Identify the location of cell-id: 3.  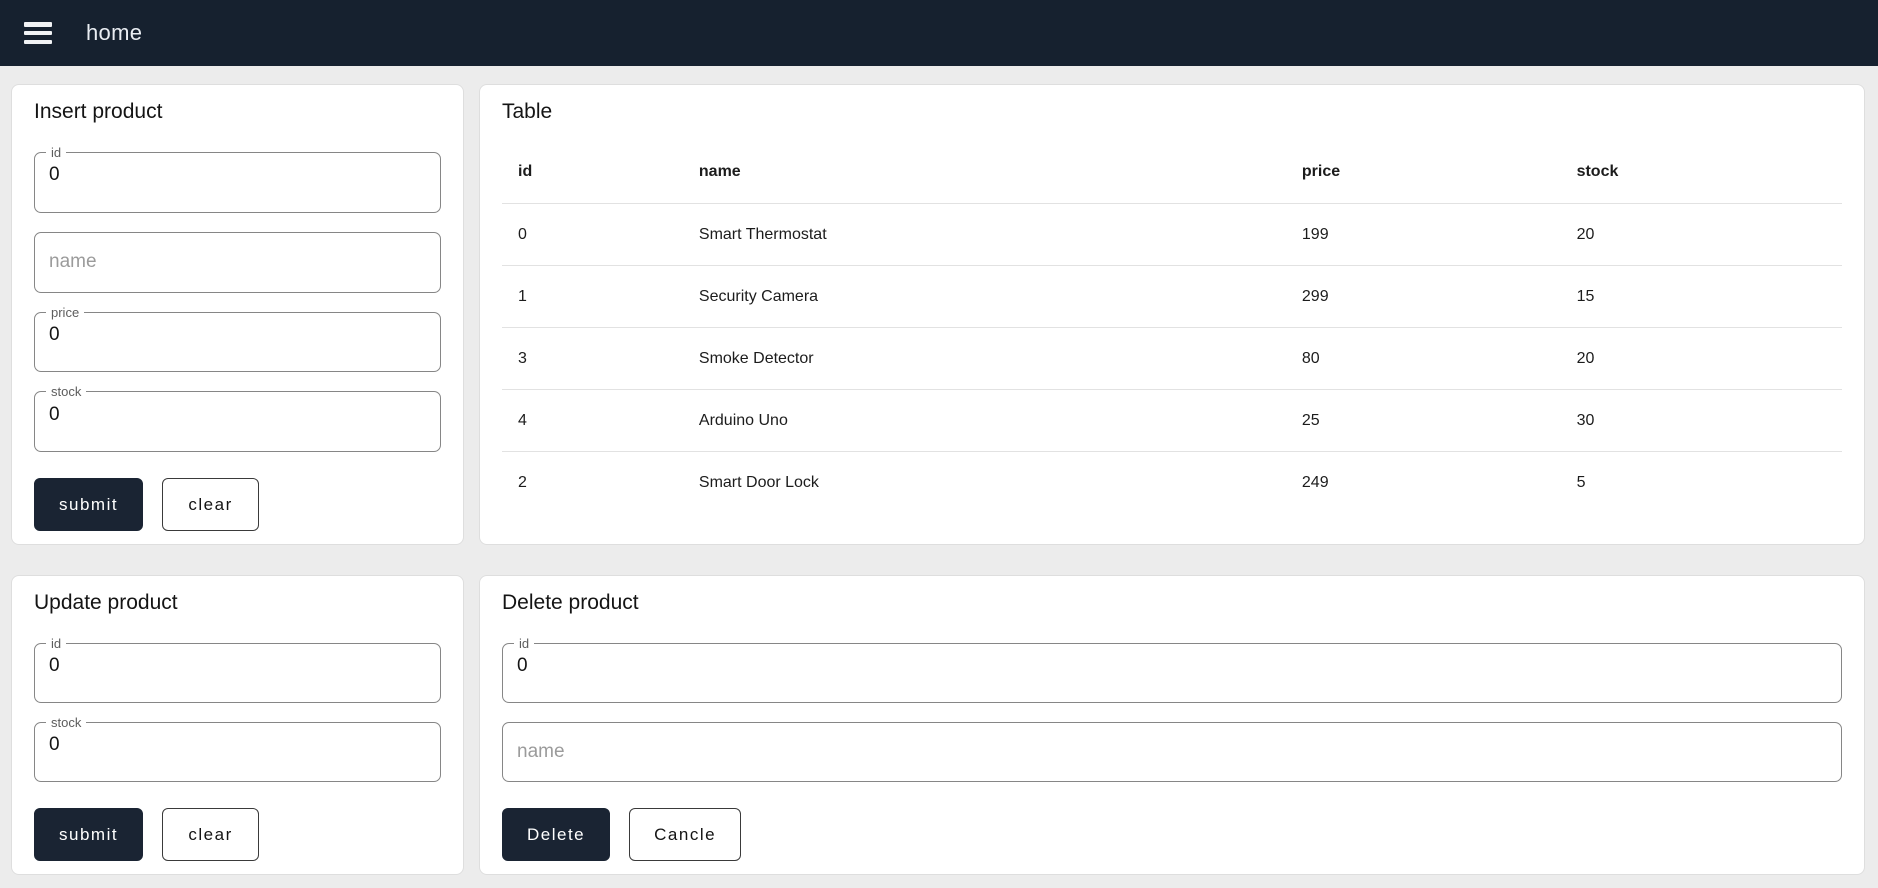
(592, 358).